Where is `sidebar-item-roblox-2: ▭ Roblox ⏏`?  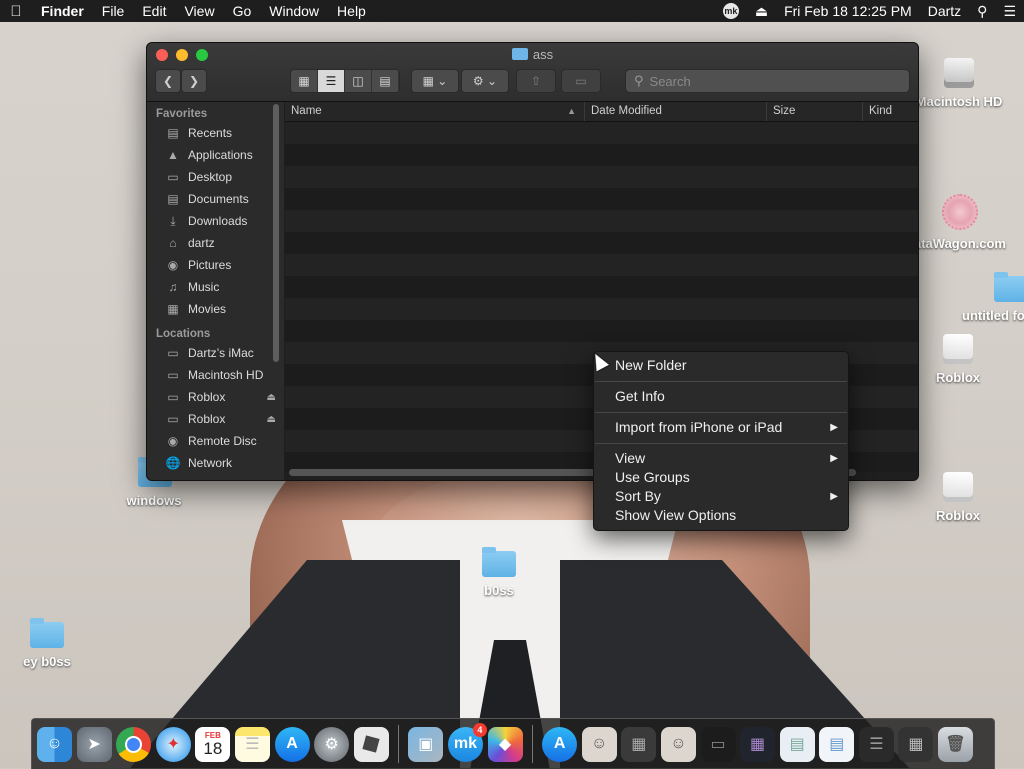 sidebar-item-roblox-2: ▭ Roblox ⏏ is located at coordinates (215, 419).